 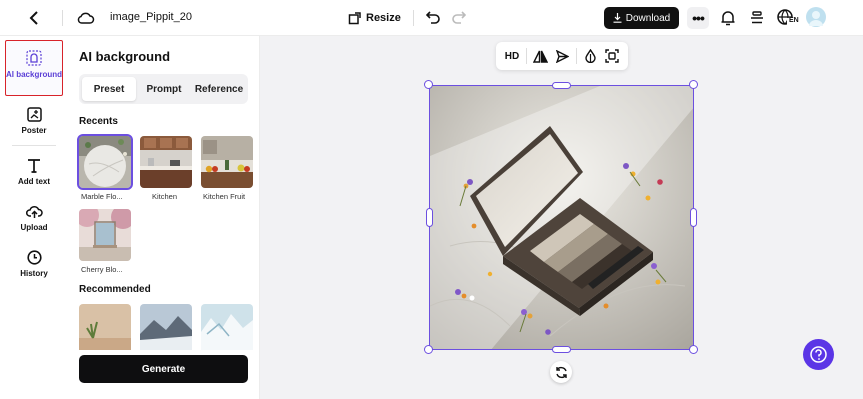 What do you see at coordinates (459, 17) in the screenshot?
I see `redo-icon` at bounding box center [459, 17].